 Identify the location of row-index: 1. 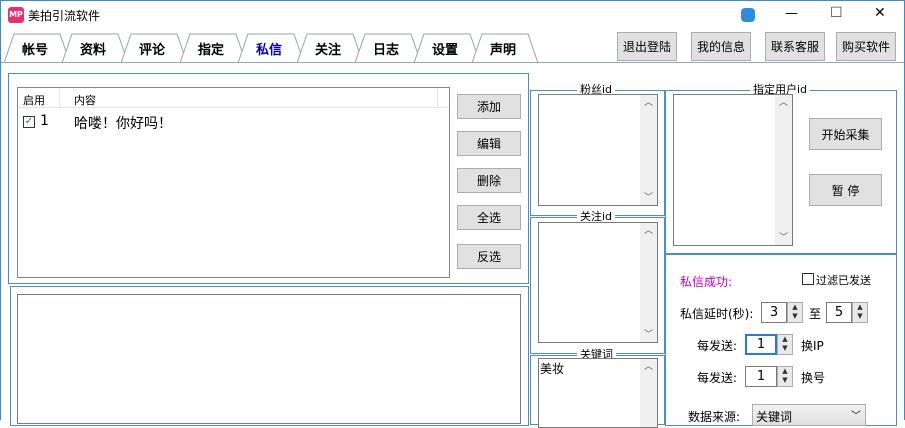
(44, 121).